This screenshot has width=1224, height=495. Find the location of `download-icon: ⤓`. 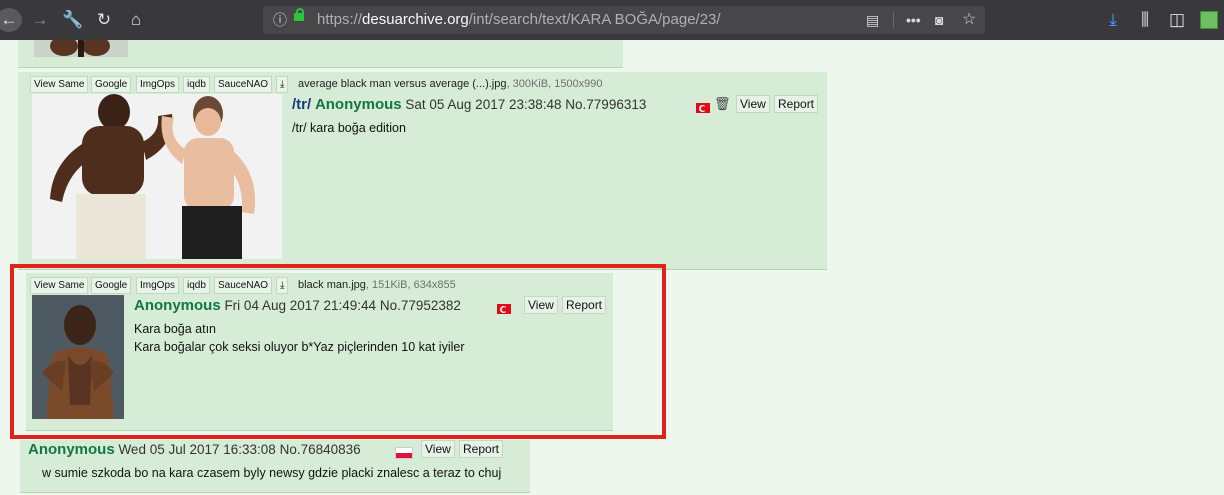

download-icon: ⤓ is located at coordinates (1113, 20).